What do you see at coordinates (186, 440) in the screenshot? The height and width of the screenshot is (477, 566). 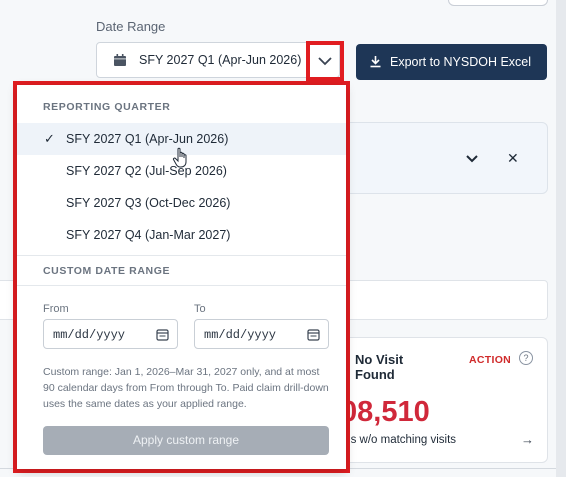 I see `apply-custom-range-button: Apply custom range` at bounding box center [186, 440].